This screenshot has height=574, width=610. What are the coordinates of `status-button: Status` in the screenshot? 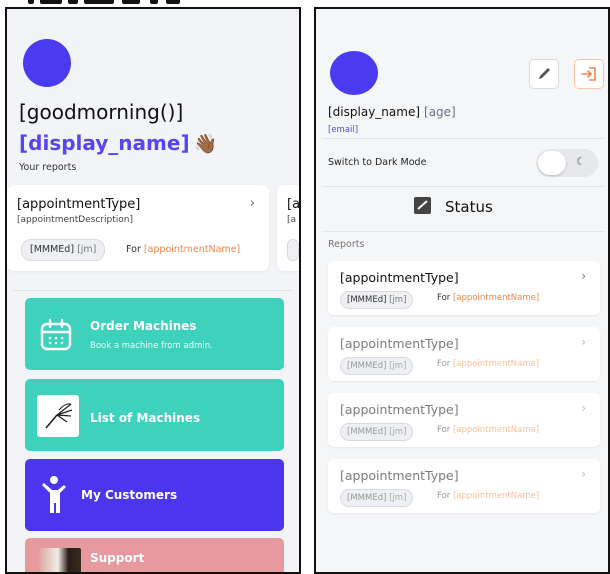 It's located at (453, 206).